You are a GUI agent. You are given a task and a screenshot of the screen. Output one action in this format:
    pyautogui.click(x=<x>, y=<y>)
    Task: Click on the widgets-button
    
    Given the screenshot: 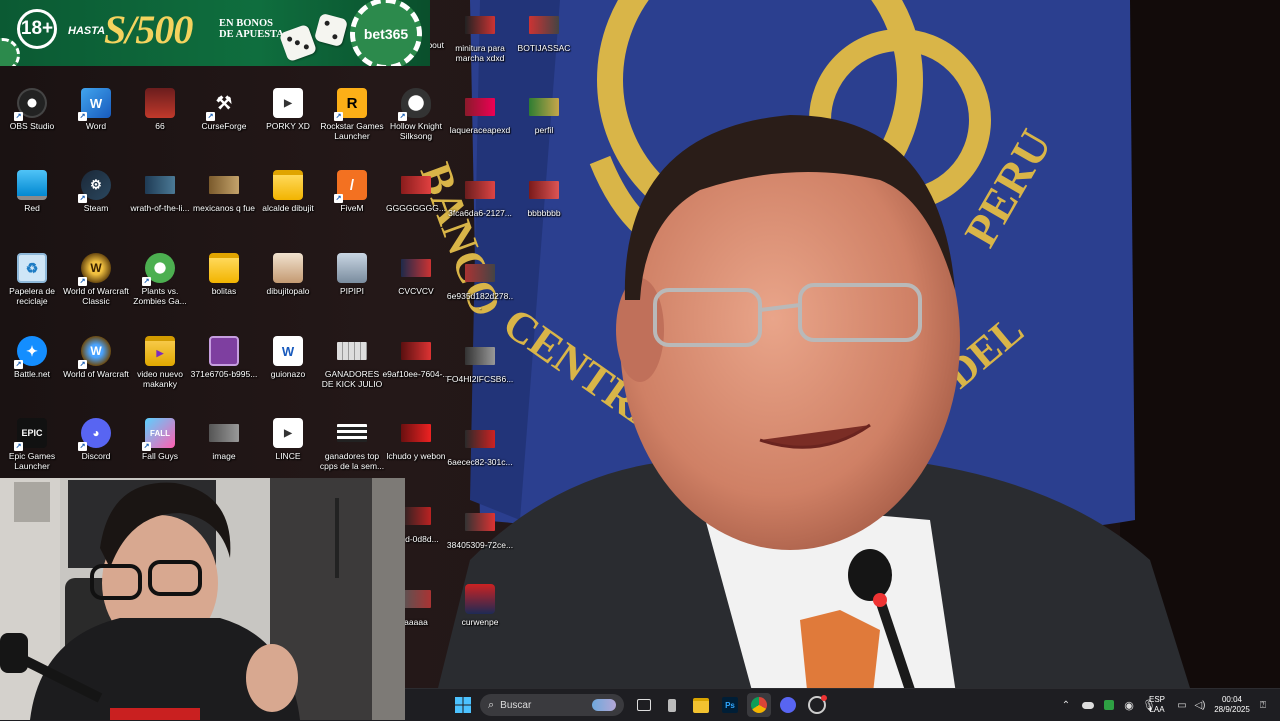 What is the action you would take?
    pyautogui.click(x=672, y=705)
    